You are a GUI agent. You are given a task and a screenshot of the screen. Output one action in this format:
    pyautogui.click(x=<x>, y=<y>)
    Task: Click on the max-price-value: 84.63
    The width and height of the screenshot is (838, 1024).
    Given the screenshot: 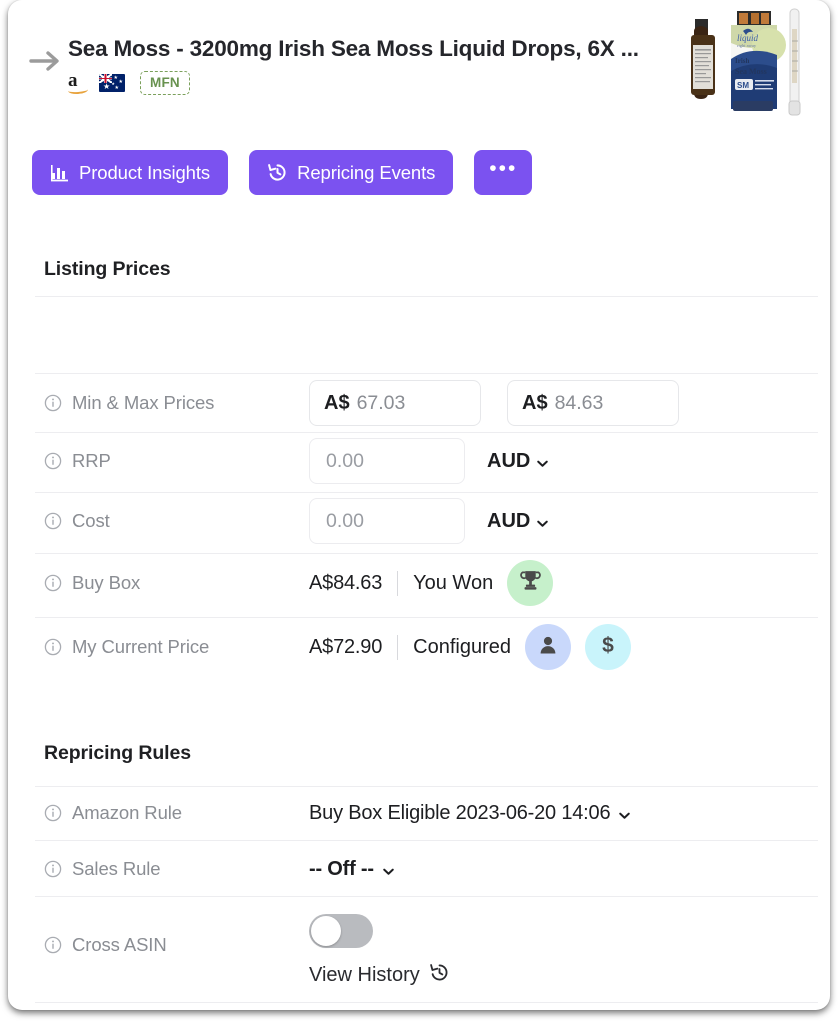 What is the action you would take?
    pyautogui.click(x=579, y=402)
    